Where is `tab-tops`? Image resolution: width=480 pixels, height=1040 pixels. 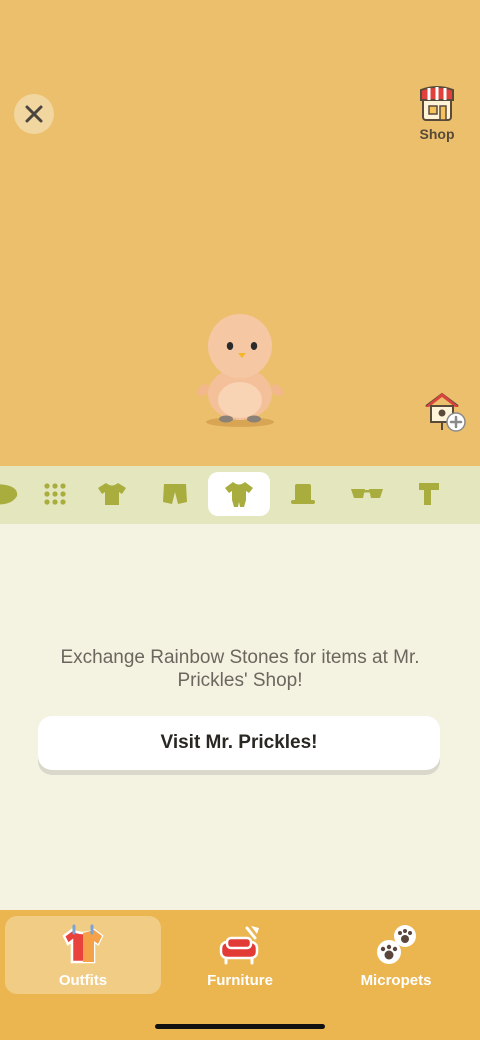 tab-tops is located at coordinates (112, 494).